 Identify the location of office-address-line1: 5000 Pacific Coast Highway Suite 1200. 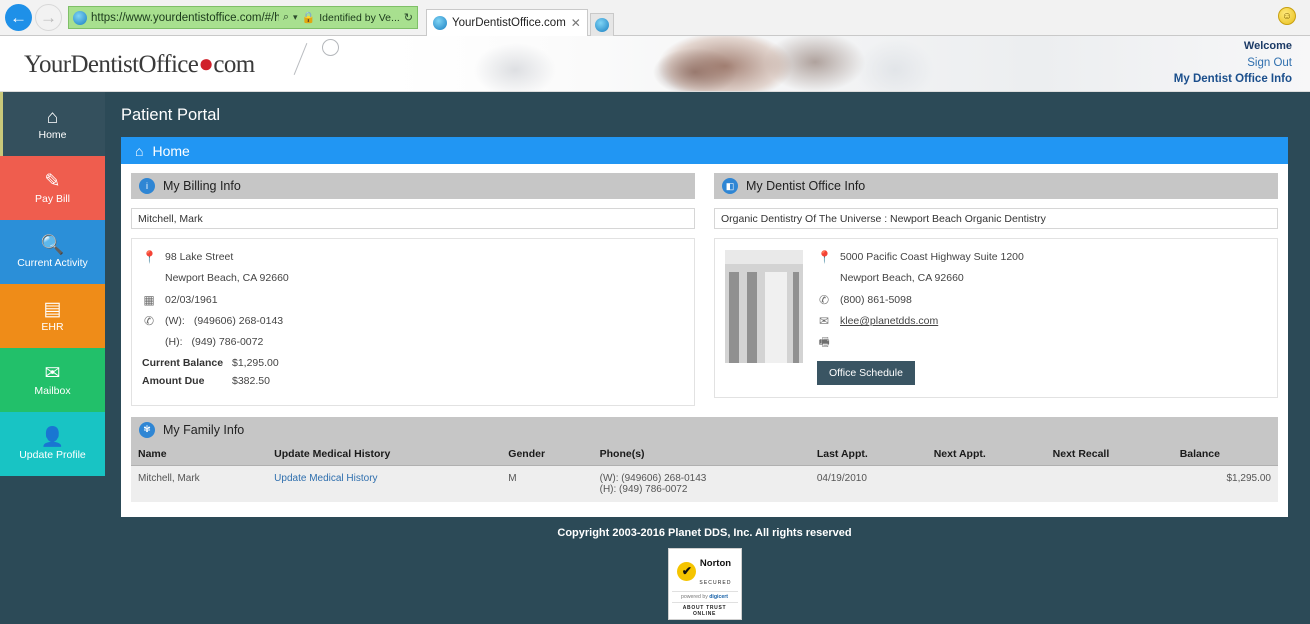
(932, 257).